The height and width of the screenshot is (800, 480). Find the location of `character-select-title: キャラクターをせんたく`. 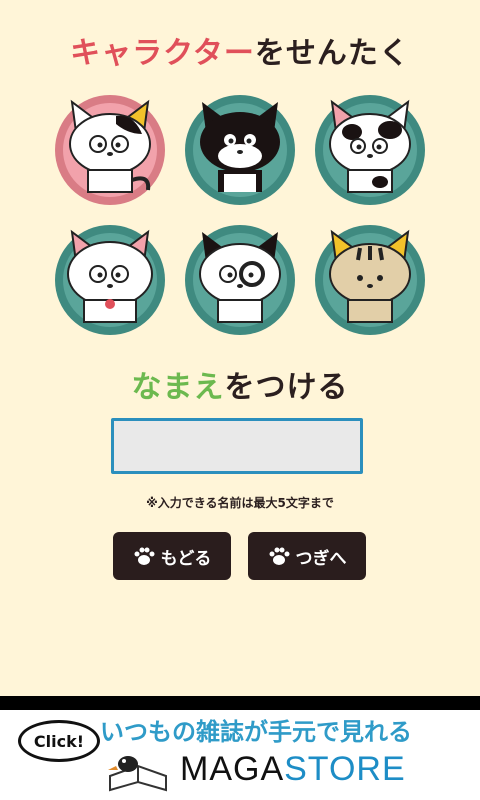

character-select-title: キャラクターをせんたく is located at coordinates (240, 50).